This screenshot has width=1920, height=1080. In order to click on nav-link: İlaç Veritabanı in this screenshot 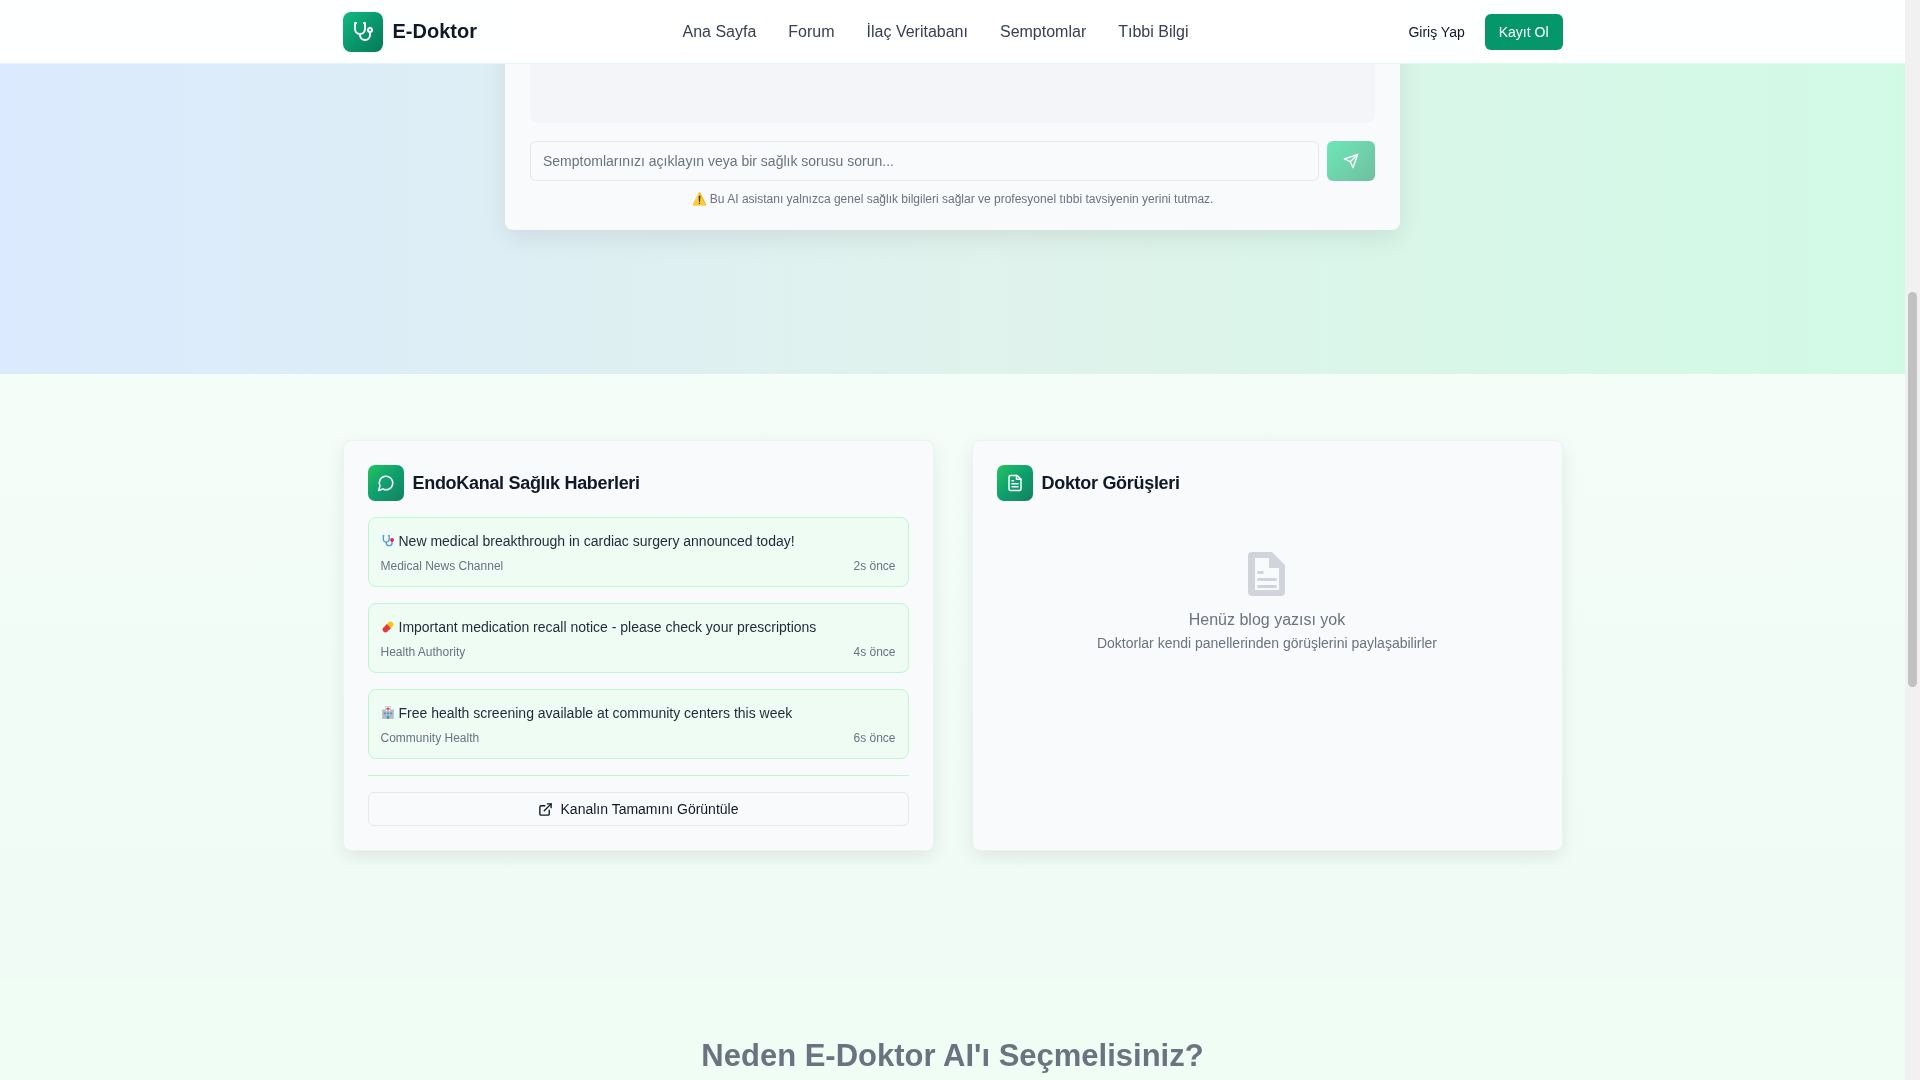, I will do `click(917, 31)`.